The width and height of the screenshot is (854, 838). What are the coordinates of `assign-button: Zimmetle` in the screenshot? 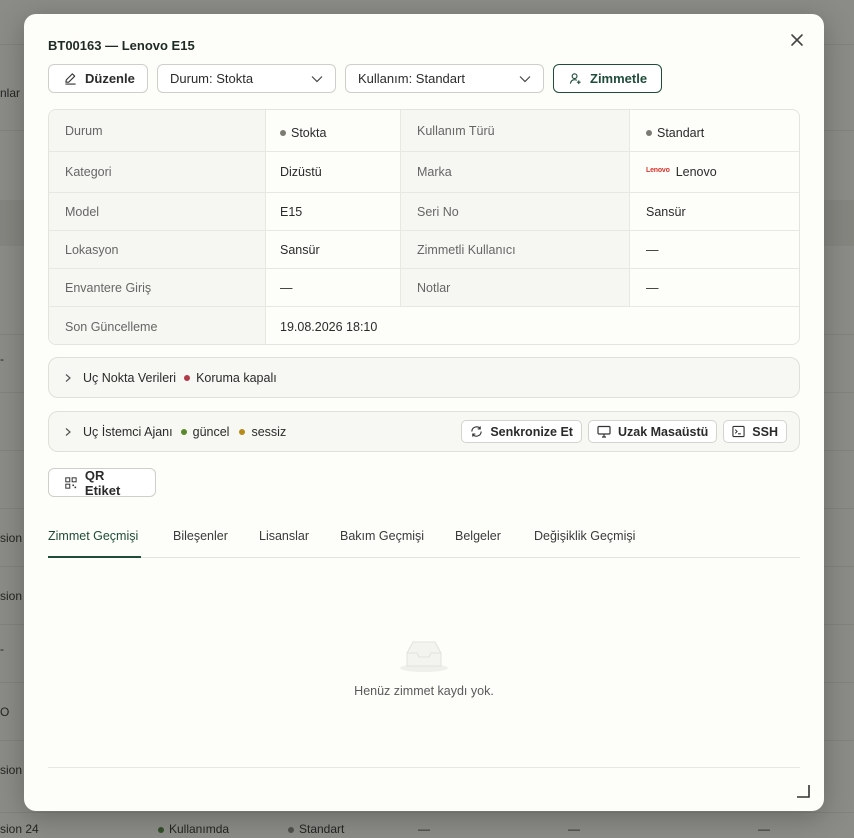 It's located at (607, 78).